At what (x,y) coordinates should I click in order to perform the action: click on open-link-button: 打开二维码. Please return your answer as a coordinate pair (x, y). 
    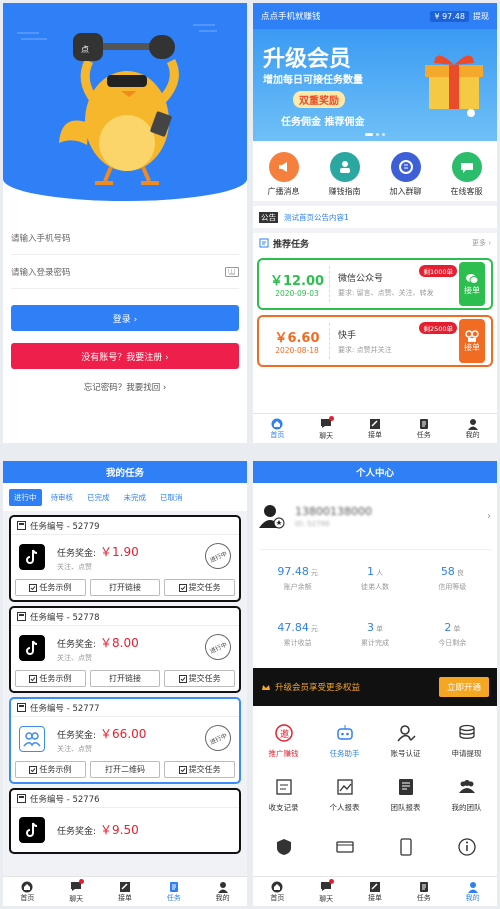
    Looking at the image, I should click on (125, 769).